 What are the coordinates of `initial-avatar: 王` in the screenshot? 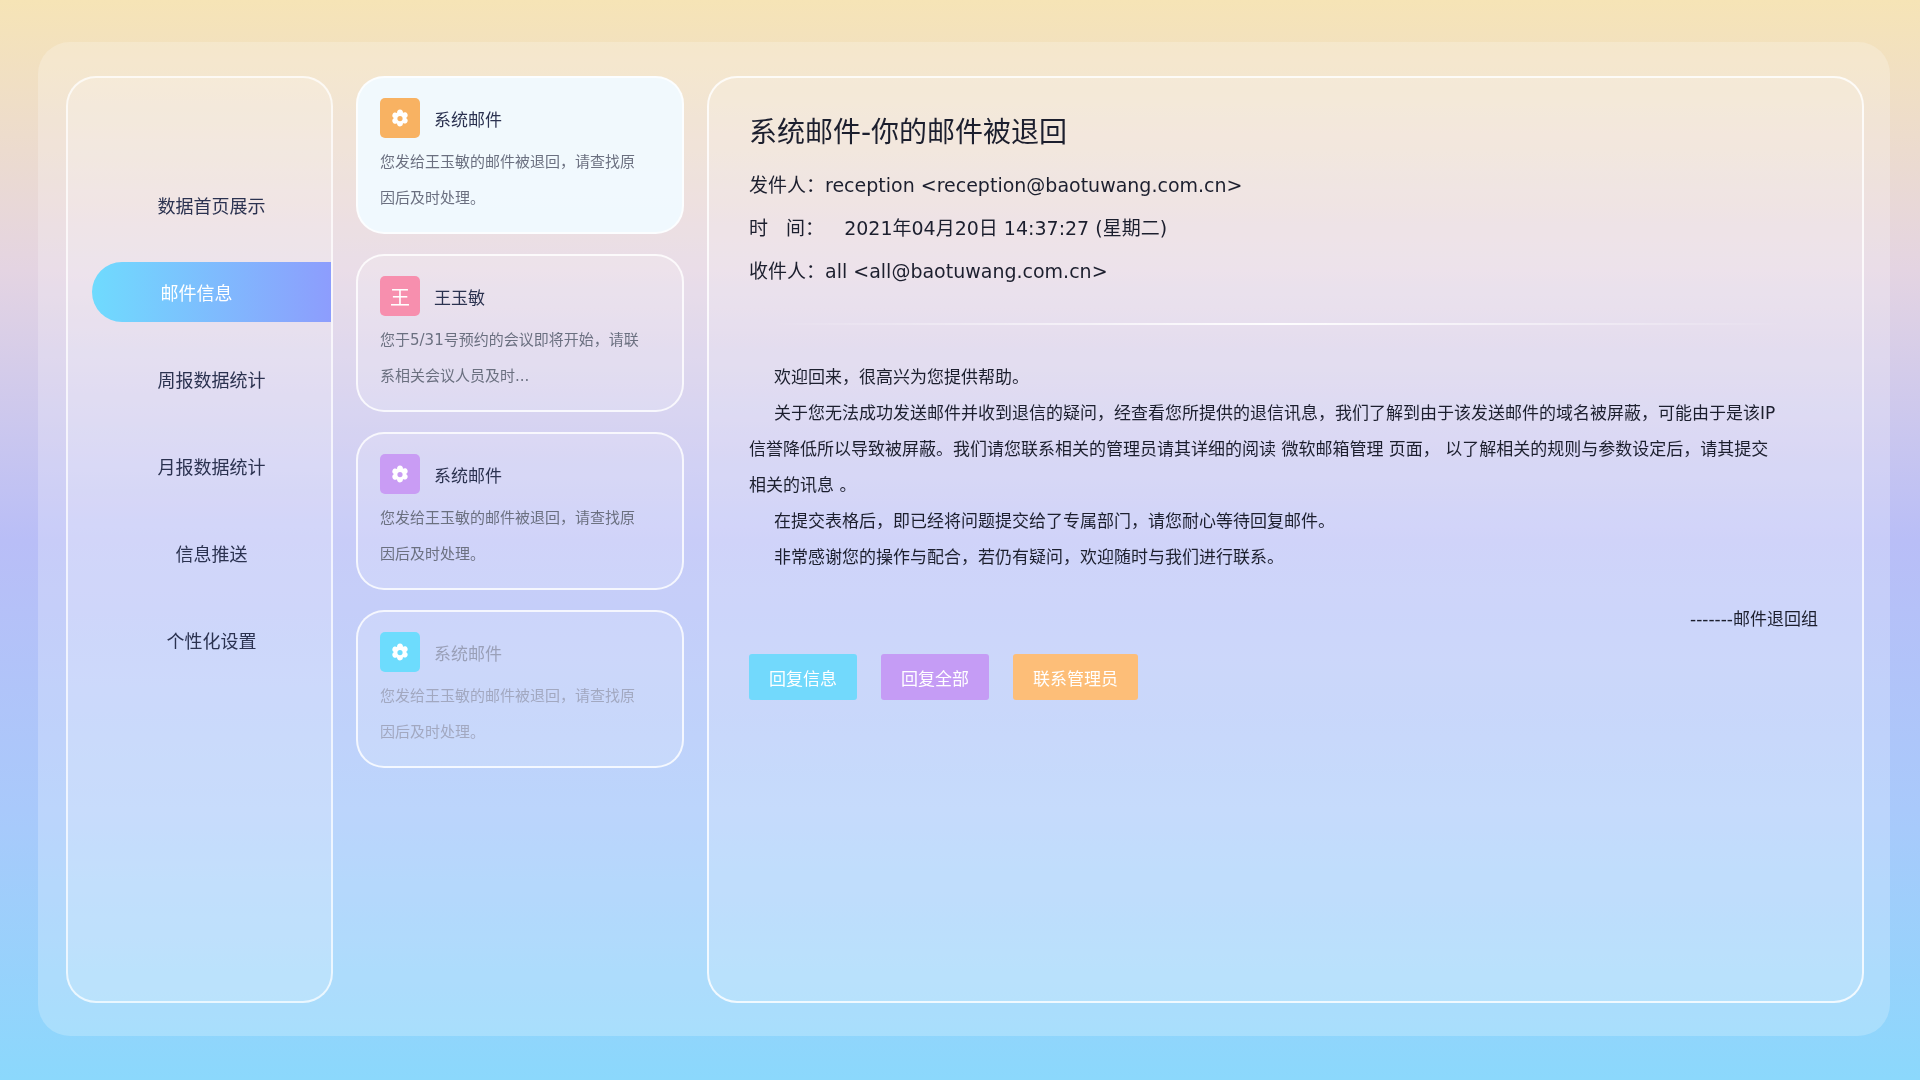 It's located at (400, 296).